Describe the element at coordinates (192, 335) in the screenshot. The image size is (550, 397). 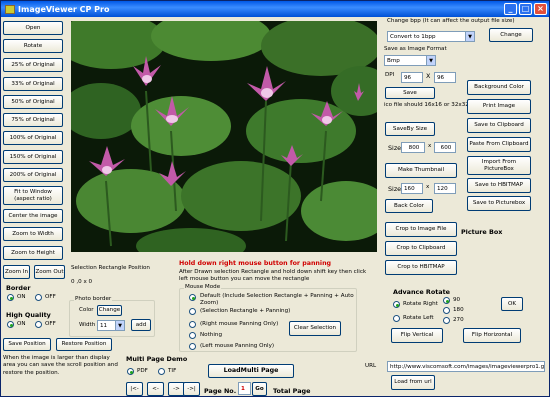
I see `mouse-mode-nothing-radio` at that location.